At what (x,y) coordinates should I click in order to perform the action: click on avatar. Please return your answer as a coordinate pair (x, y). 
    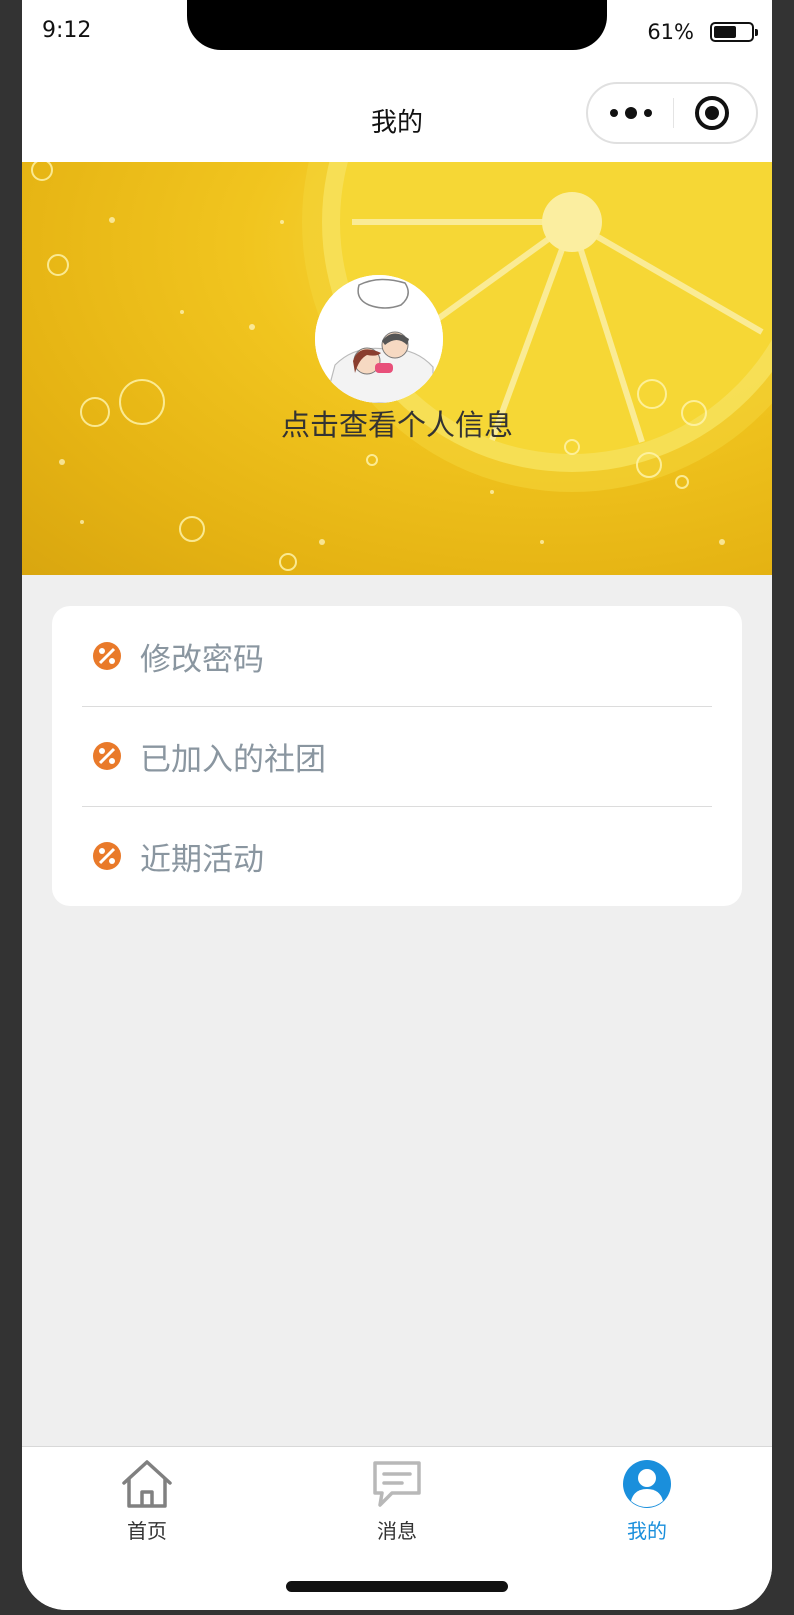
    Looking at the image, I should click on (379, 339).